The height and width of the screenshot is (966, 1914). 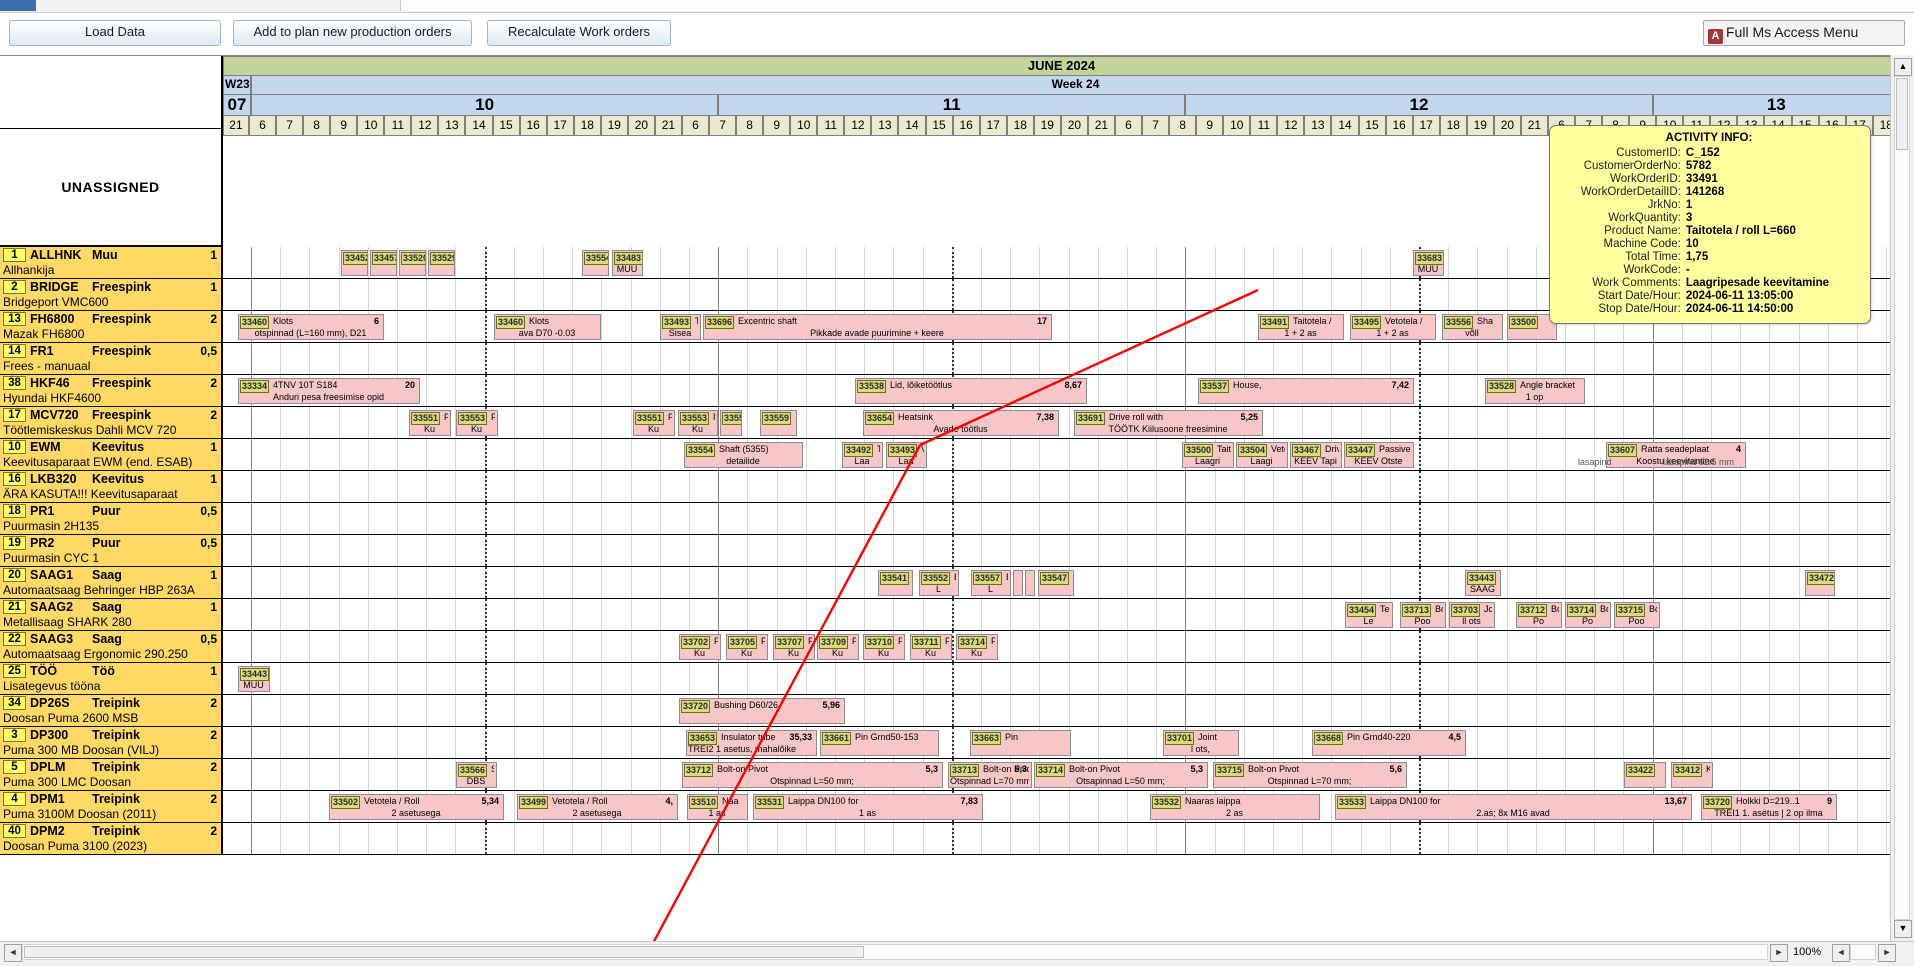 What do you see at coordinates (1841, 953) in the screenshot?
I see `zoom-out-arrow-icon: ◄` at bounding box center [1841, 953].